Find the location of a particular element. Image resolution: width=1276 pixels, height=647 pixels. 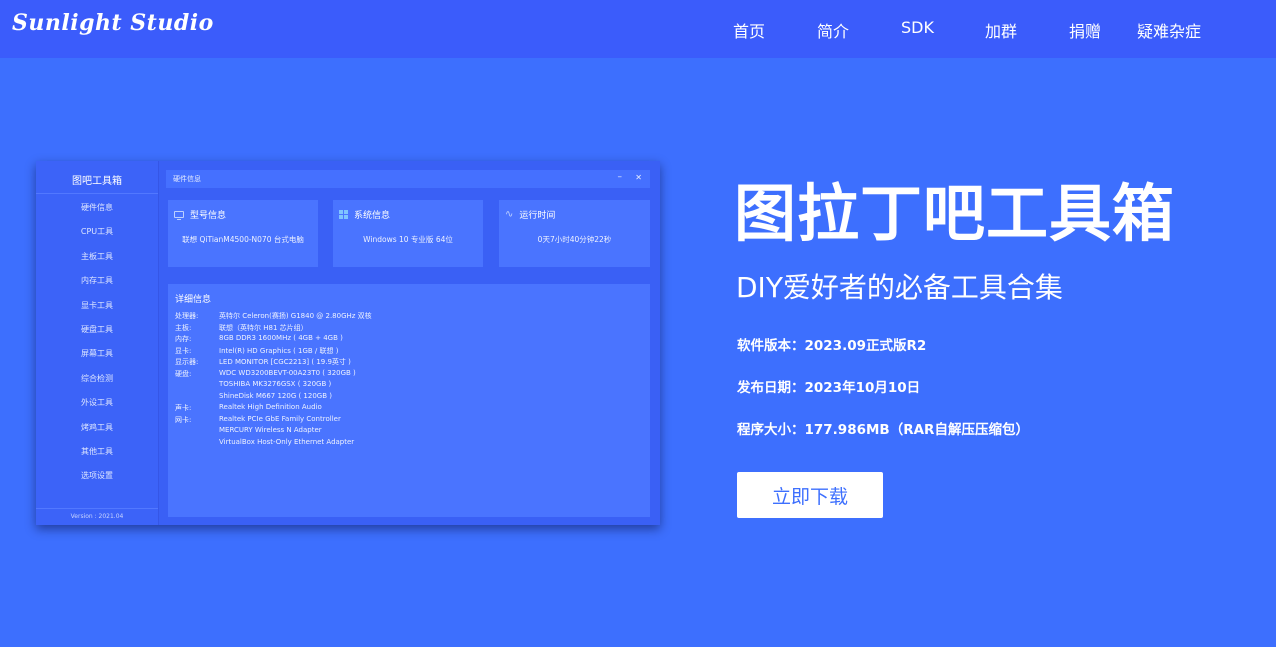

detail-row: TOSHIBA MK3276GSX ( 320GB ) is located at coordinates (273, 386).